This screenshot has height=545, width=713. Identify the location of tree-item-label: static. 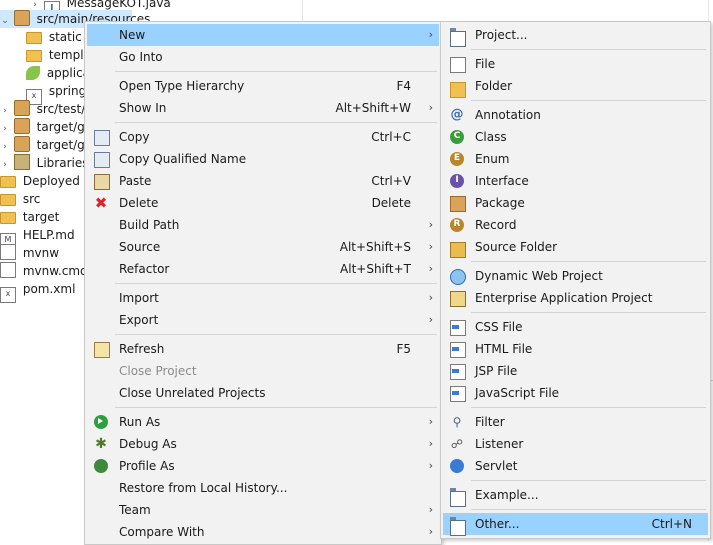
(65, 37).